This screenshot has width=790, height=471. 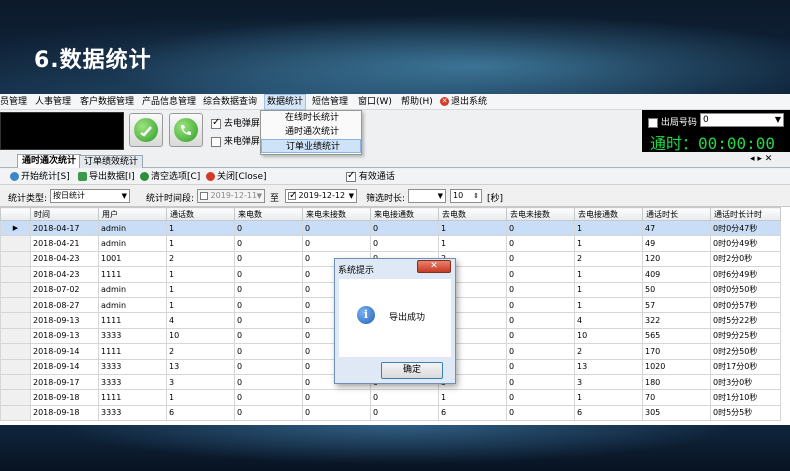 I want to click on table-row: 2018-09-18 3333 6 0 0 0 6 0 6 305 0时5分5秒, so click(x=390, y=413).